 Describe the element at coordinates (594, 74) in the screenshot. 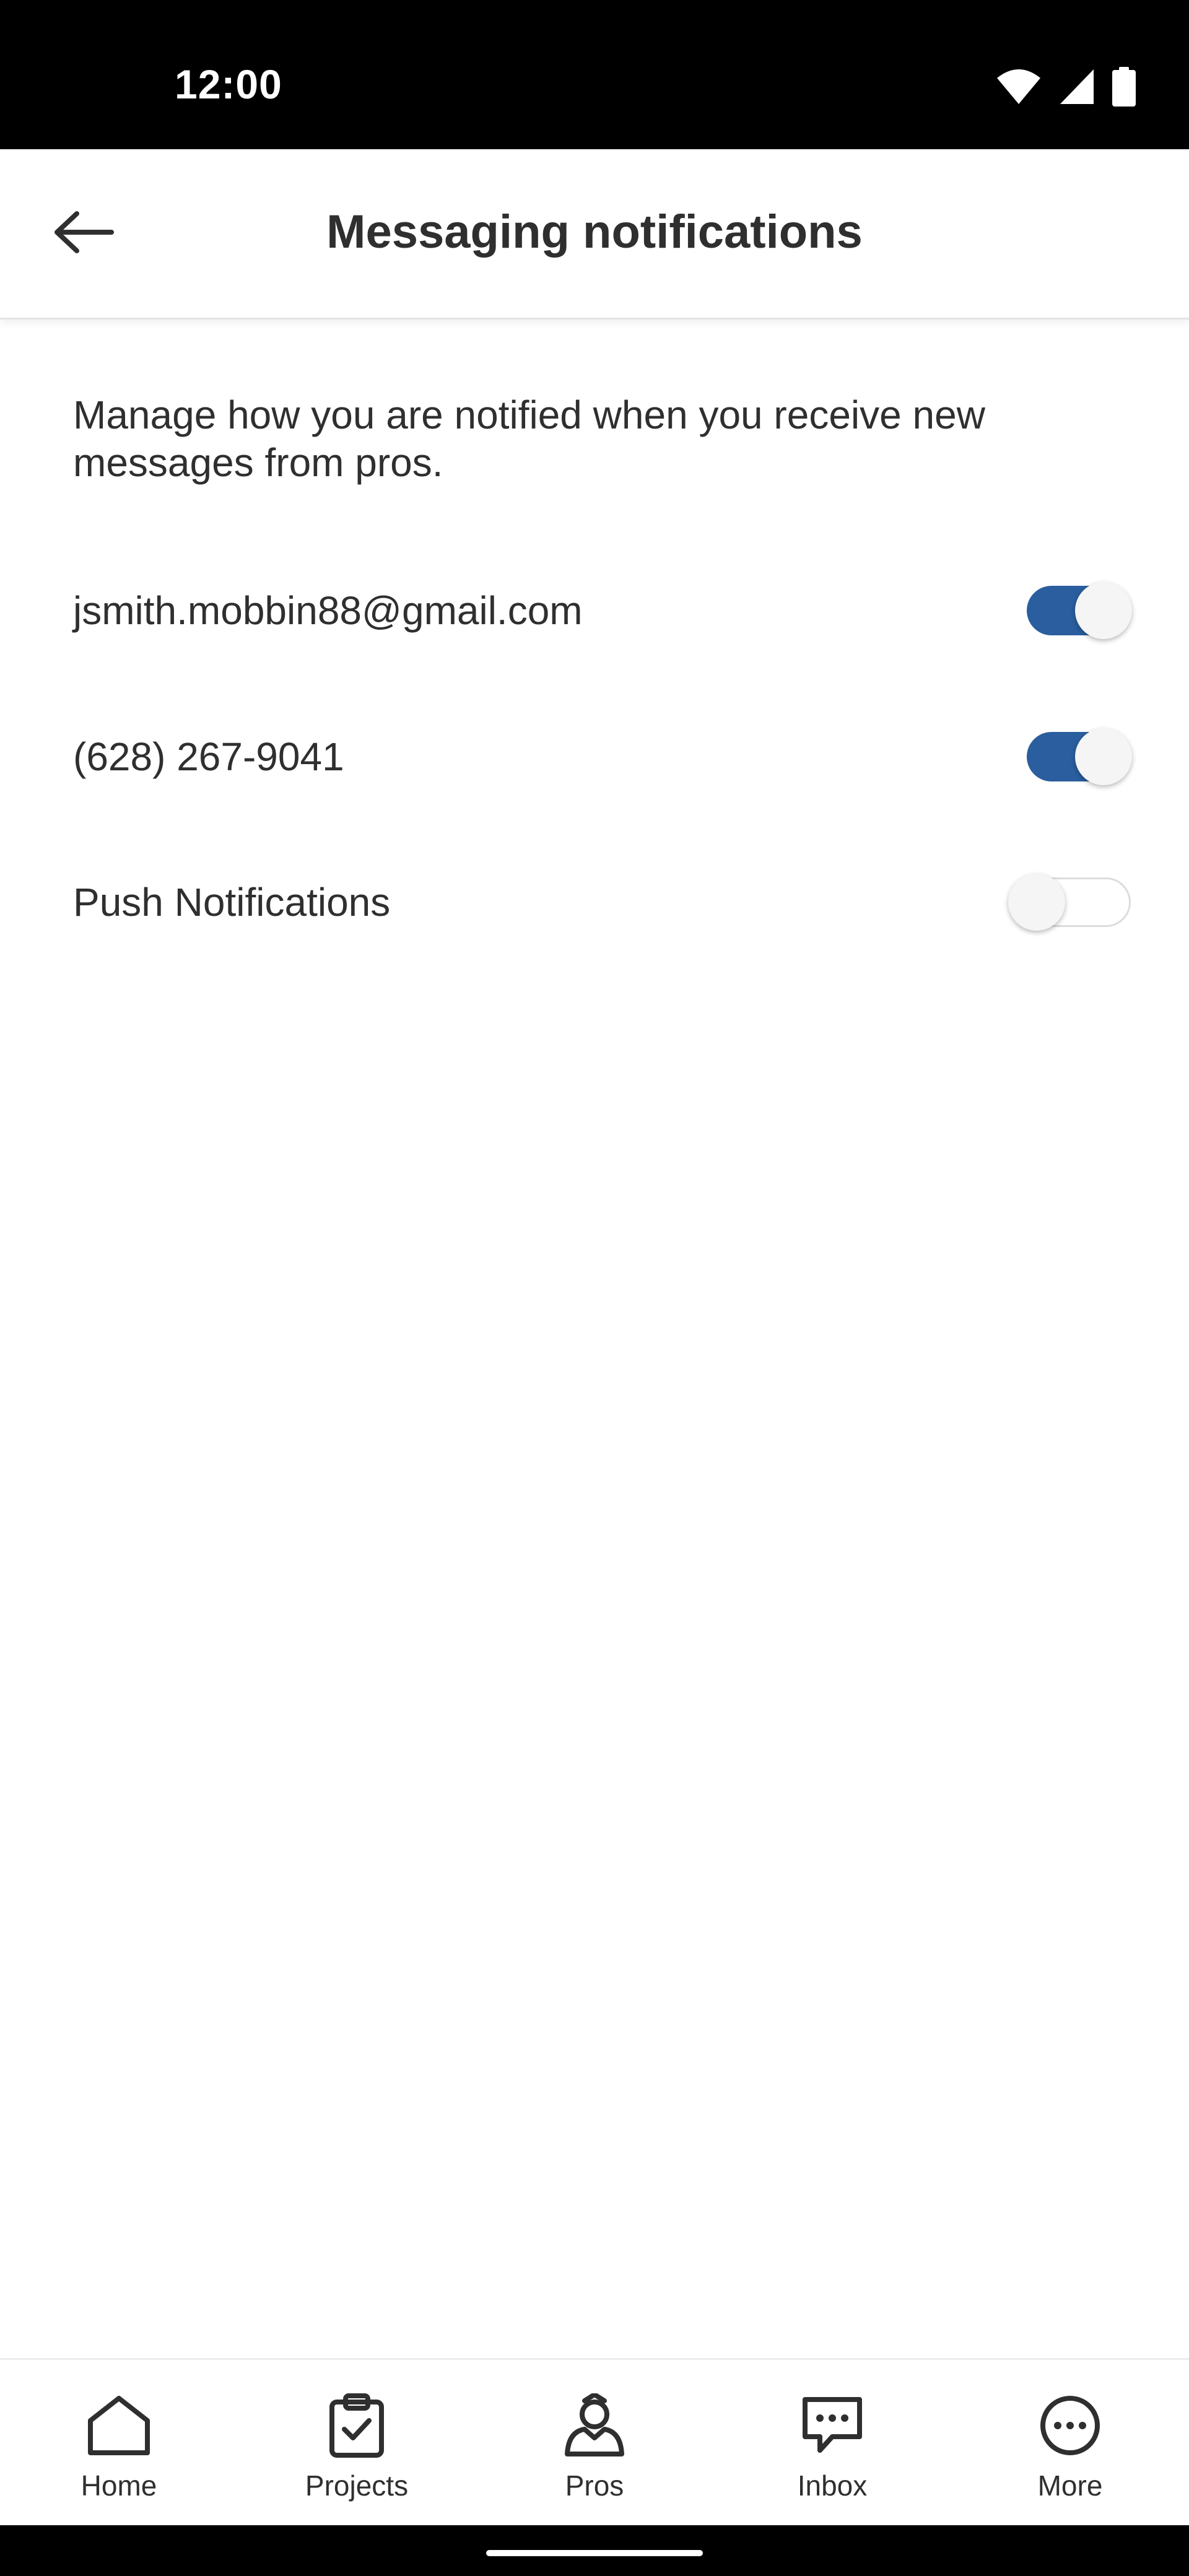

I see `status-bar: 12:00` at that location.